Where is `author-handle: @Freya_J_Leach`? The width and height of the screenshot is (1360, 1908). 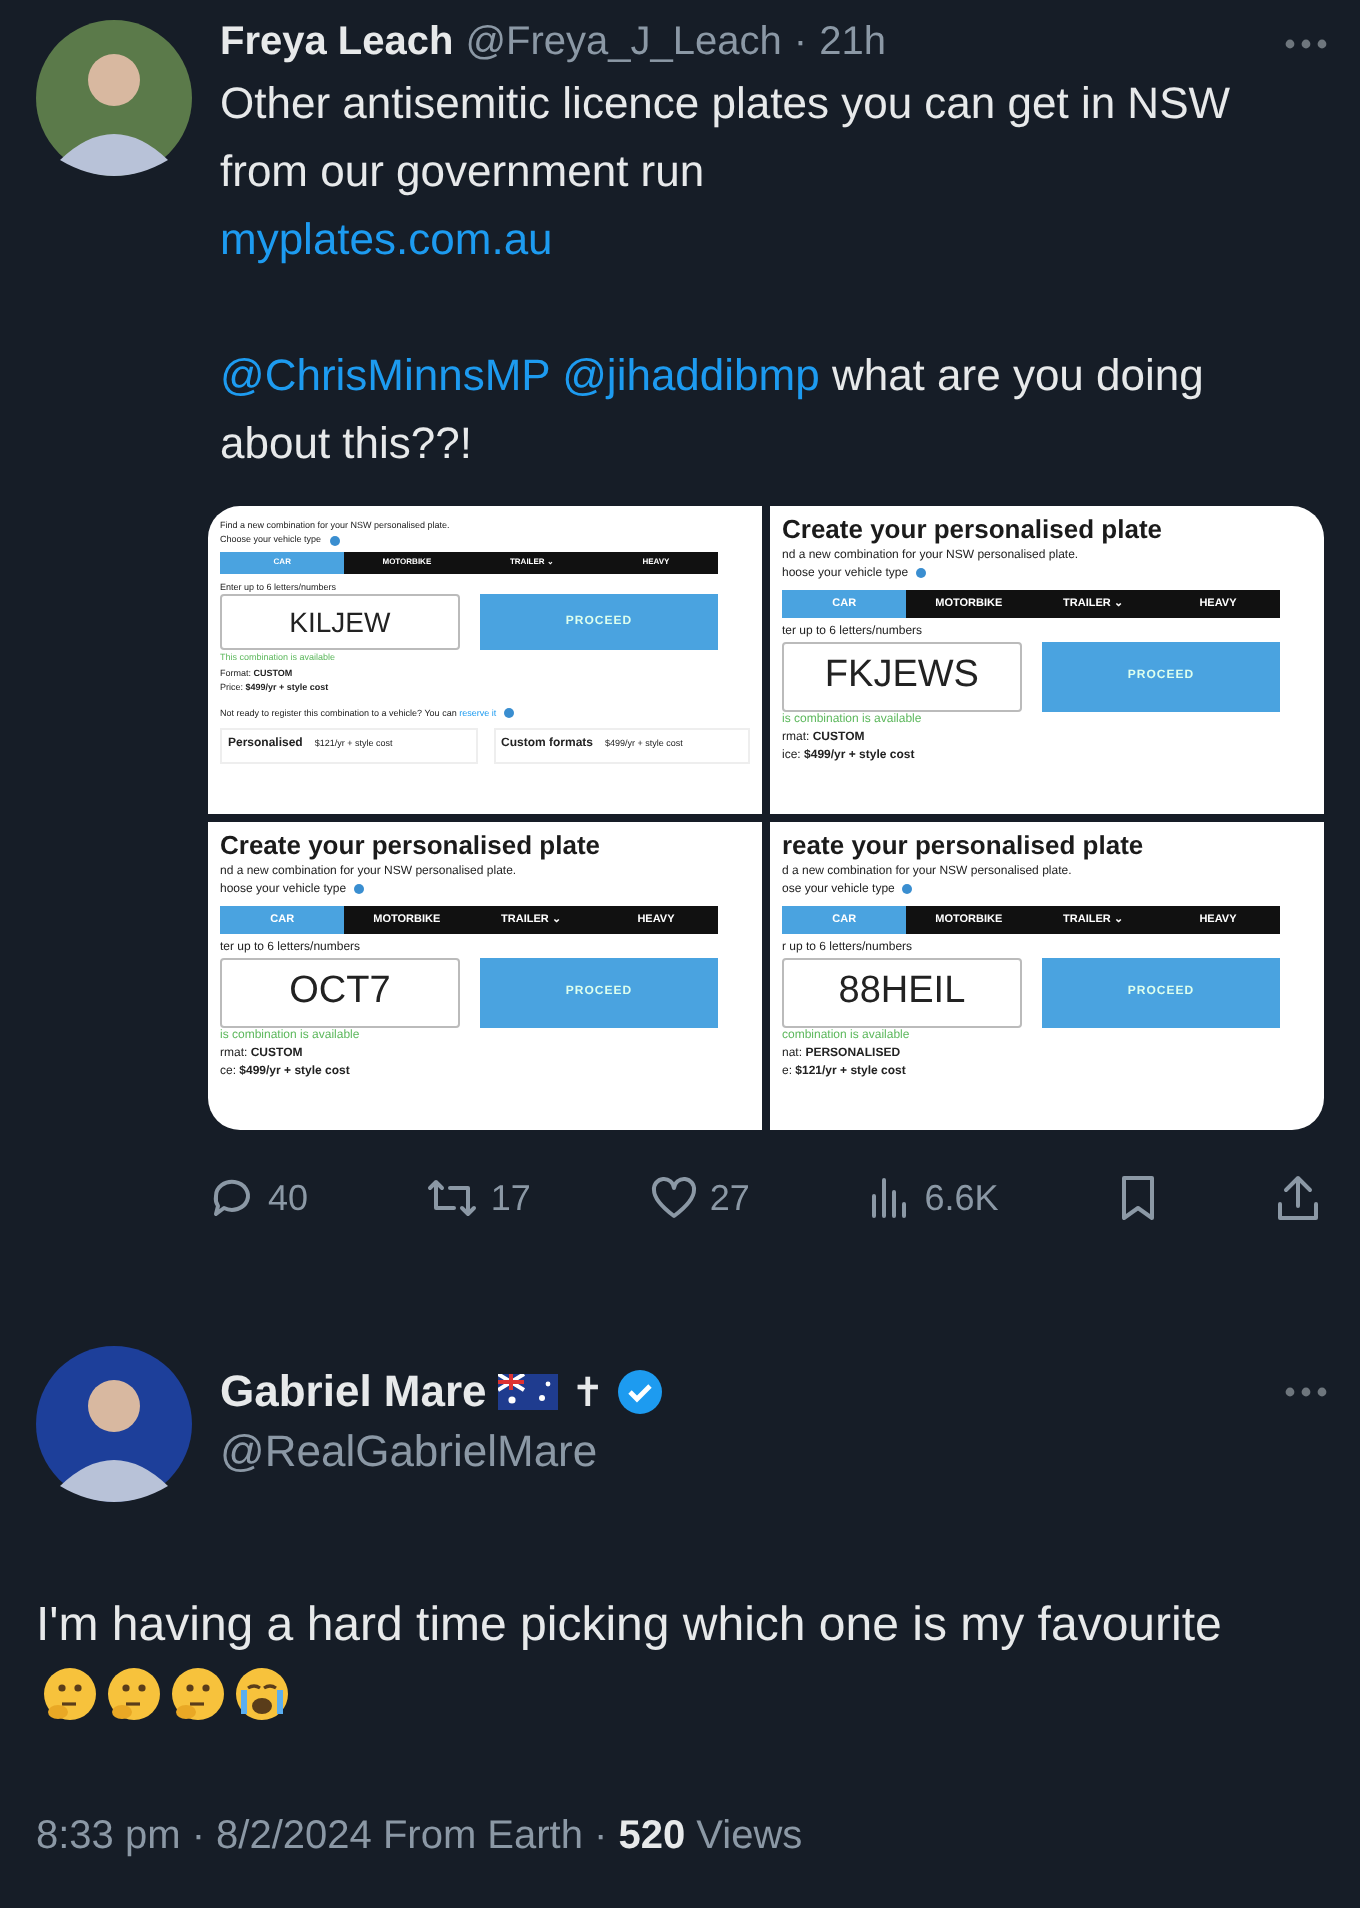
author-handle: @Freya_J_Leach is located at coordinates (623, 43).